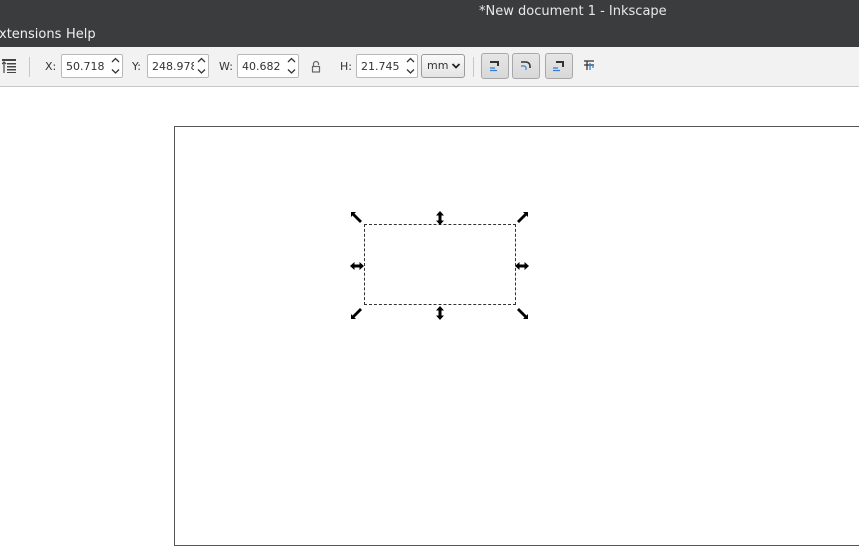  I want to click on x-spinbox, so click(92, 66).